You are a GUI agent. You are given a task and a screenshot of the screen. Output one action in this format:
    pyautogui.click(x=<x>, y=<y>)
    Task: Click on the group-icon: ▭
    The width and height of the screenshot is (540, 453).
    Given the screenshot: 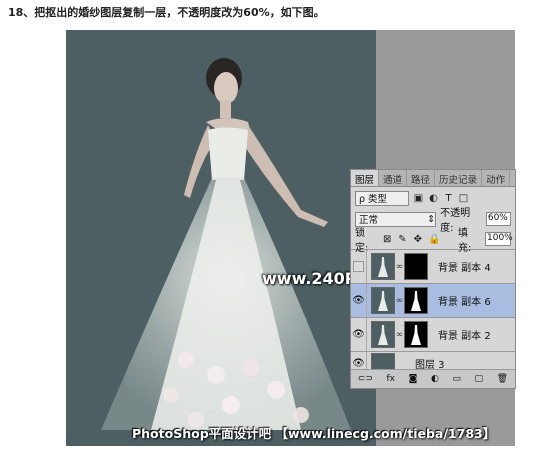 What is the action you would take?
    pyautogui.click(x=456, y=379)
    